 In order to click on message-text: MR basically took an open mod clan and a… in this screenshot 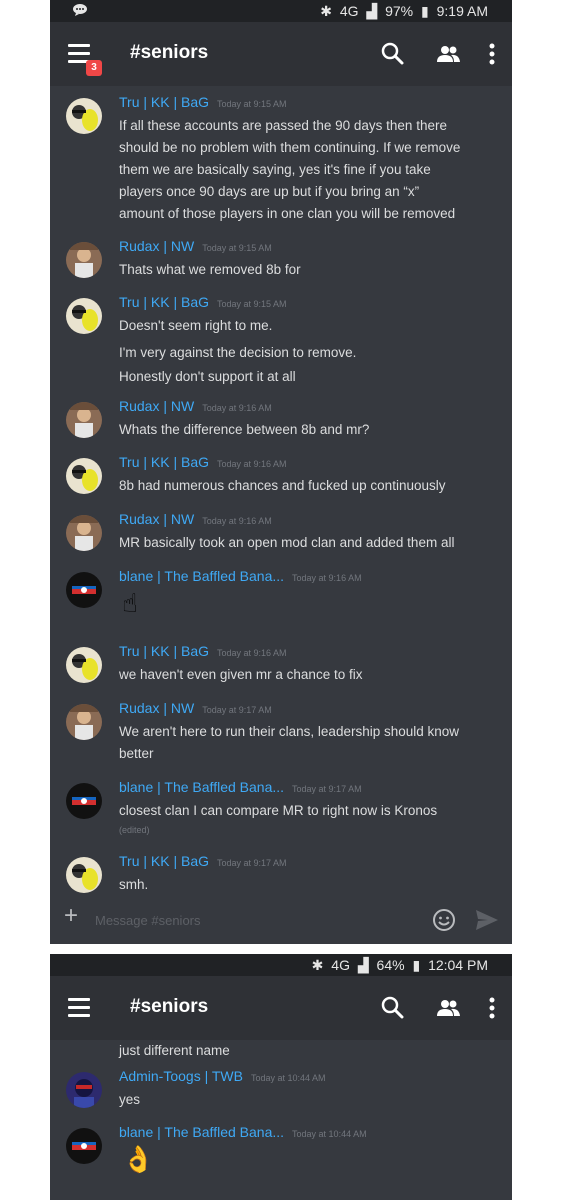, I will do `click(287, 542)`.